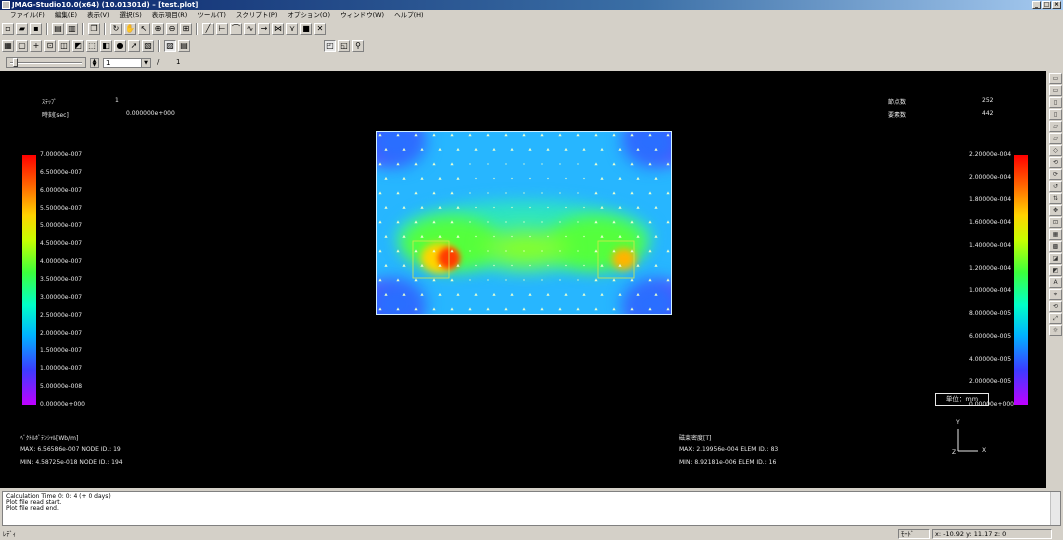 The width and height of the screenshot is (1063, 540). Describe the element at coordinates (94, 29) in the screenshot. I see `copy-icon: ❐` at that location.